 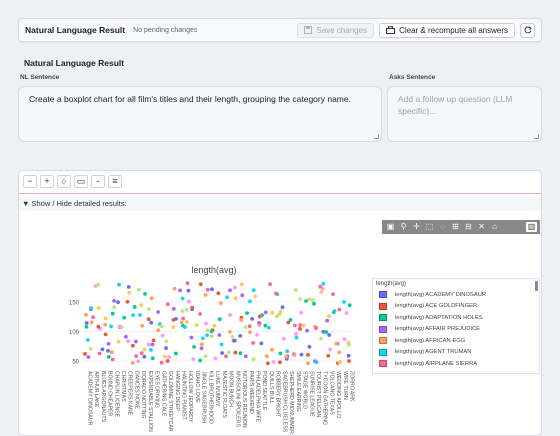 I want to click on legend-item: length(avg) AFRICAN EGG, so click(x=456, y=341).